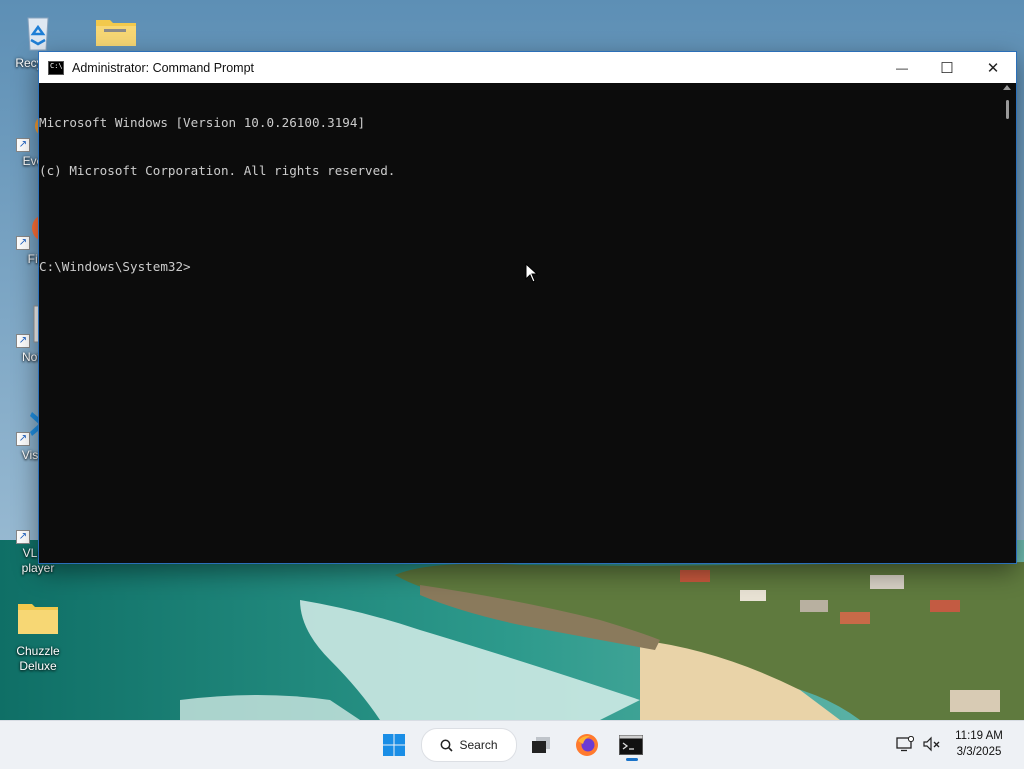  I want to click on desktop-icon-label-line2: Deluxe, so click(38, 666).